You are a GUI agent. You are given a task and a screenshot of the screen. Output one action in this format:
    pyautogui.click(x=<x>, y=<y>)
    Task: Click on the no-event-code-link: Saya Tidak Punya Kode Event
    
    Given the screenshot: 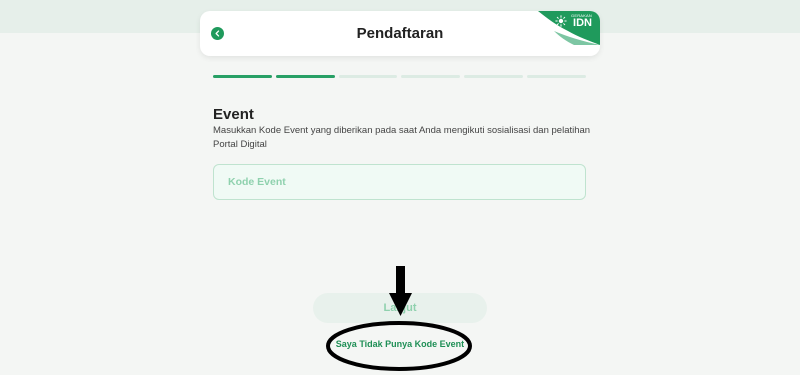 What is the action you would take?
    pyautogui.click(x=400, y=344)
    